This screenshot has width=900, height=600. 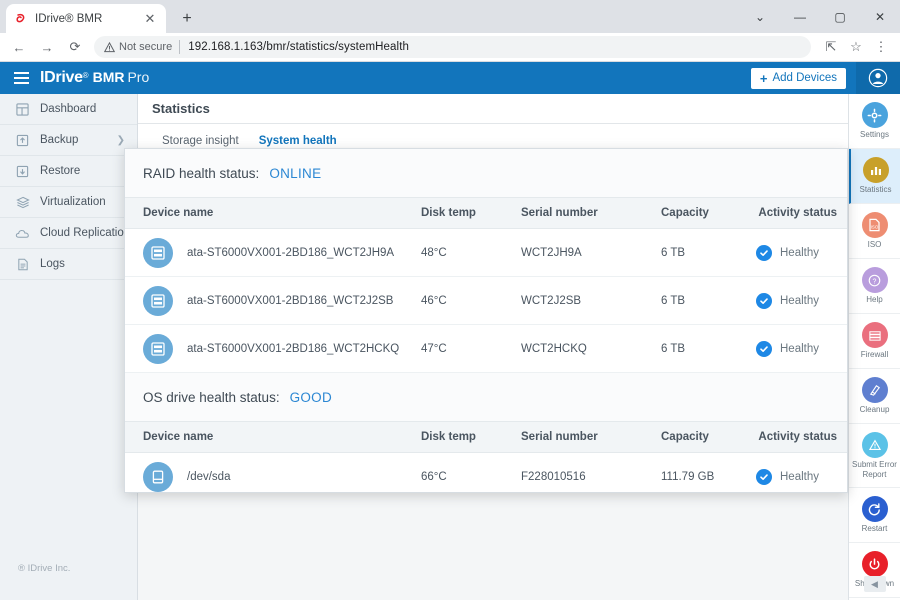 I want to click on disk-temp: 46°C, so click(x=471, y=300).